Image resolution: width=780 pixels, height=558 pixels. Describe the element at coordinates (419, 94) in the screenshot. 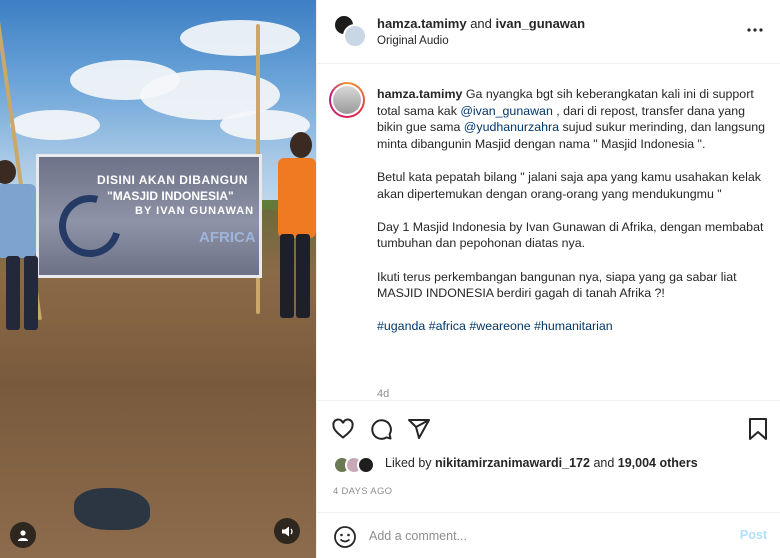

I see `caption-username-link: hamza.tamimy` at that location.